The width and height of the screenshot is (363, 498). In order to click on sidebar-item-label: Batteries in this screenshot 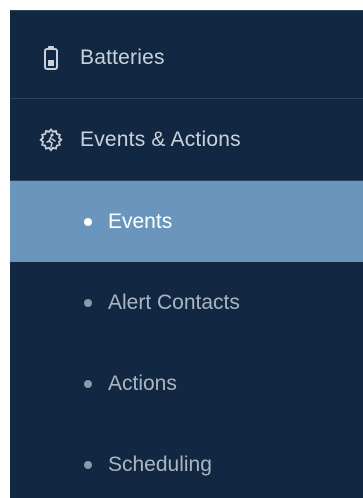, I will do `click(122, 57)`.